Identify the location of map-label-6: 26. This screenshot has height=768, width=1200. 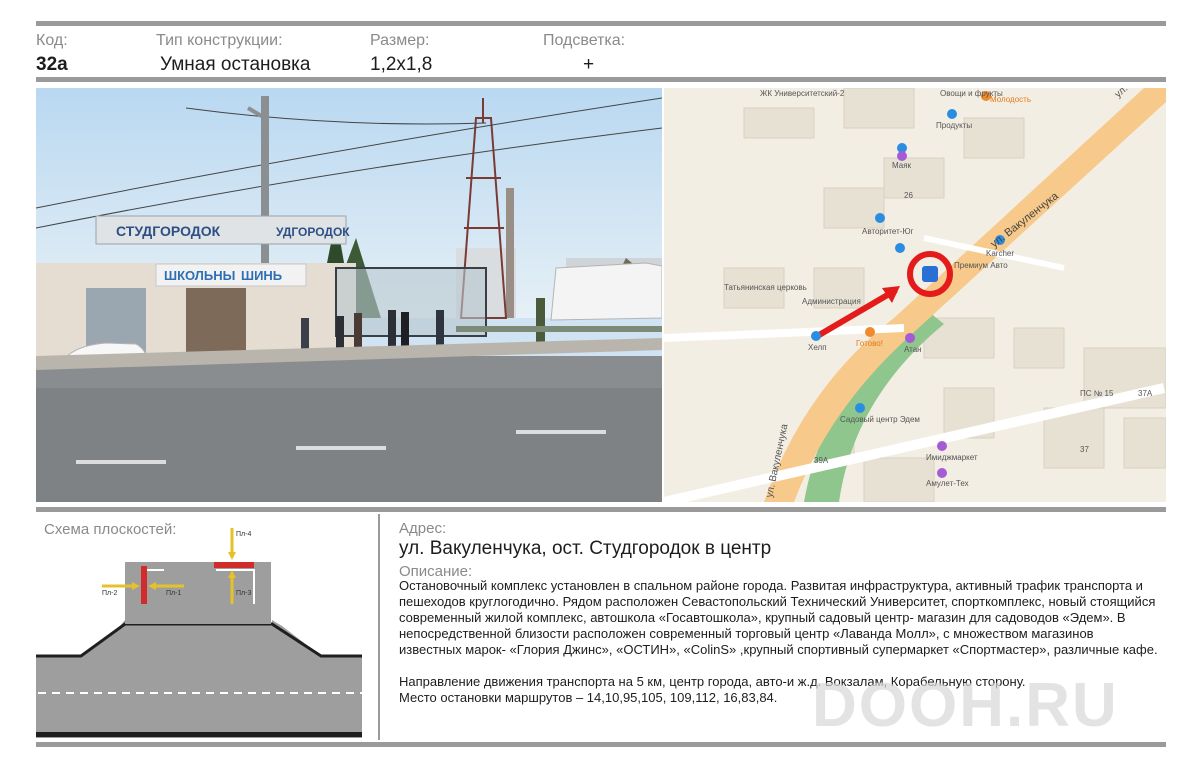
(908, 195).